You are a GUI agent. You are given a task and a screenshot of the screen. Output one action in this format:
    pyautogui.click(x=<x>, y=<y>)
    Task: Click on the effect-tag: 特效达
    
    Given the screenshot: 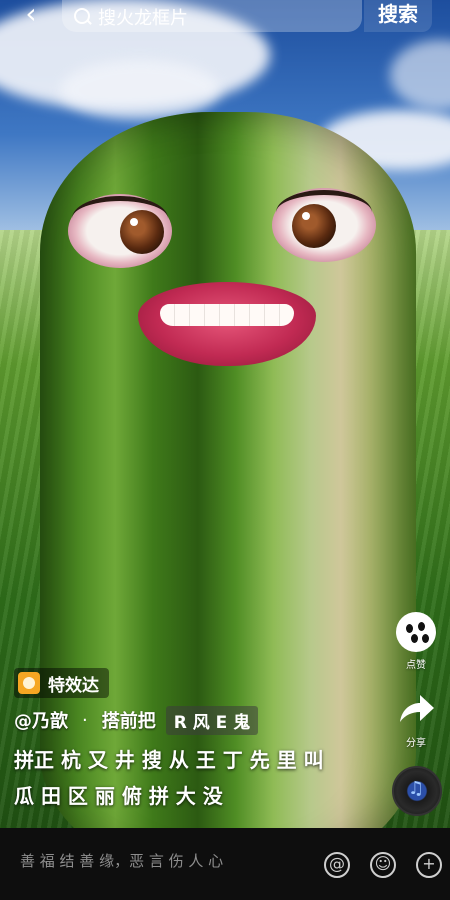 What is the action you would take?
    pyautogui.click(x=61, y=683)
    